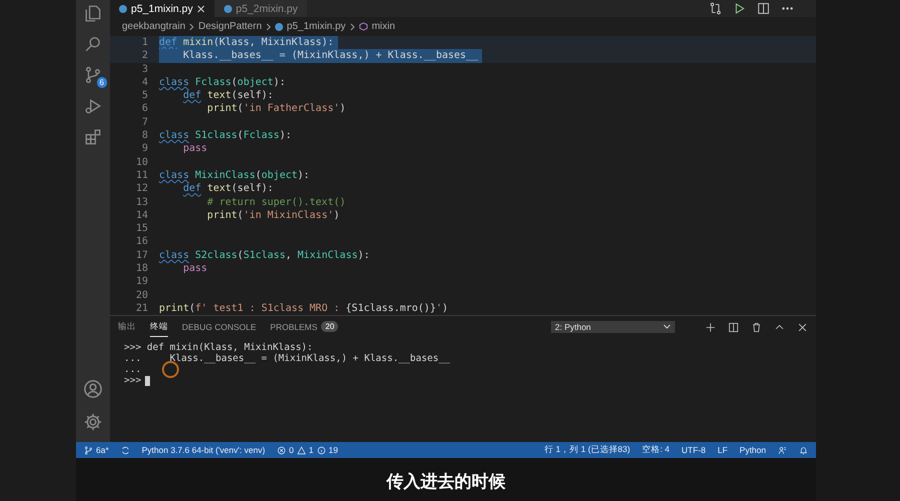 This screenshot has width=900, height=501. What do you see at coordinates (273, 215) in the screenshot?
I see `code-line: print('in MixinClass')` at bounding box center [273, 215].